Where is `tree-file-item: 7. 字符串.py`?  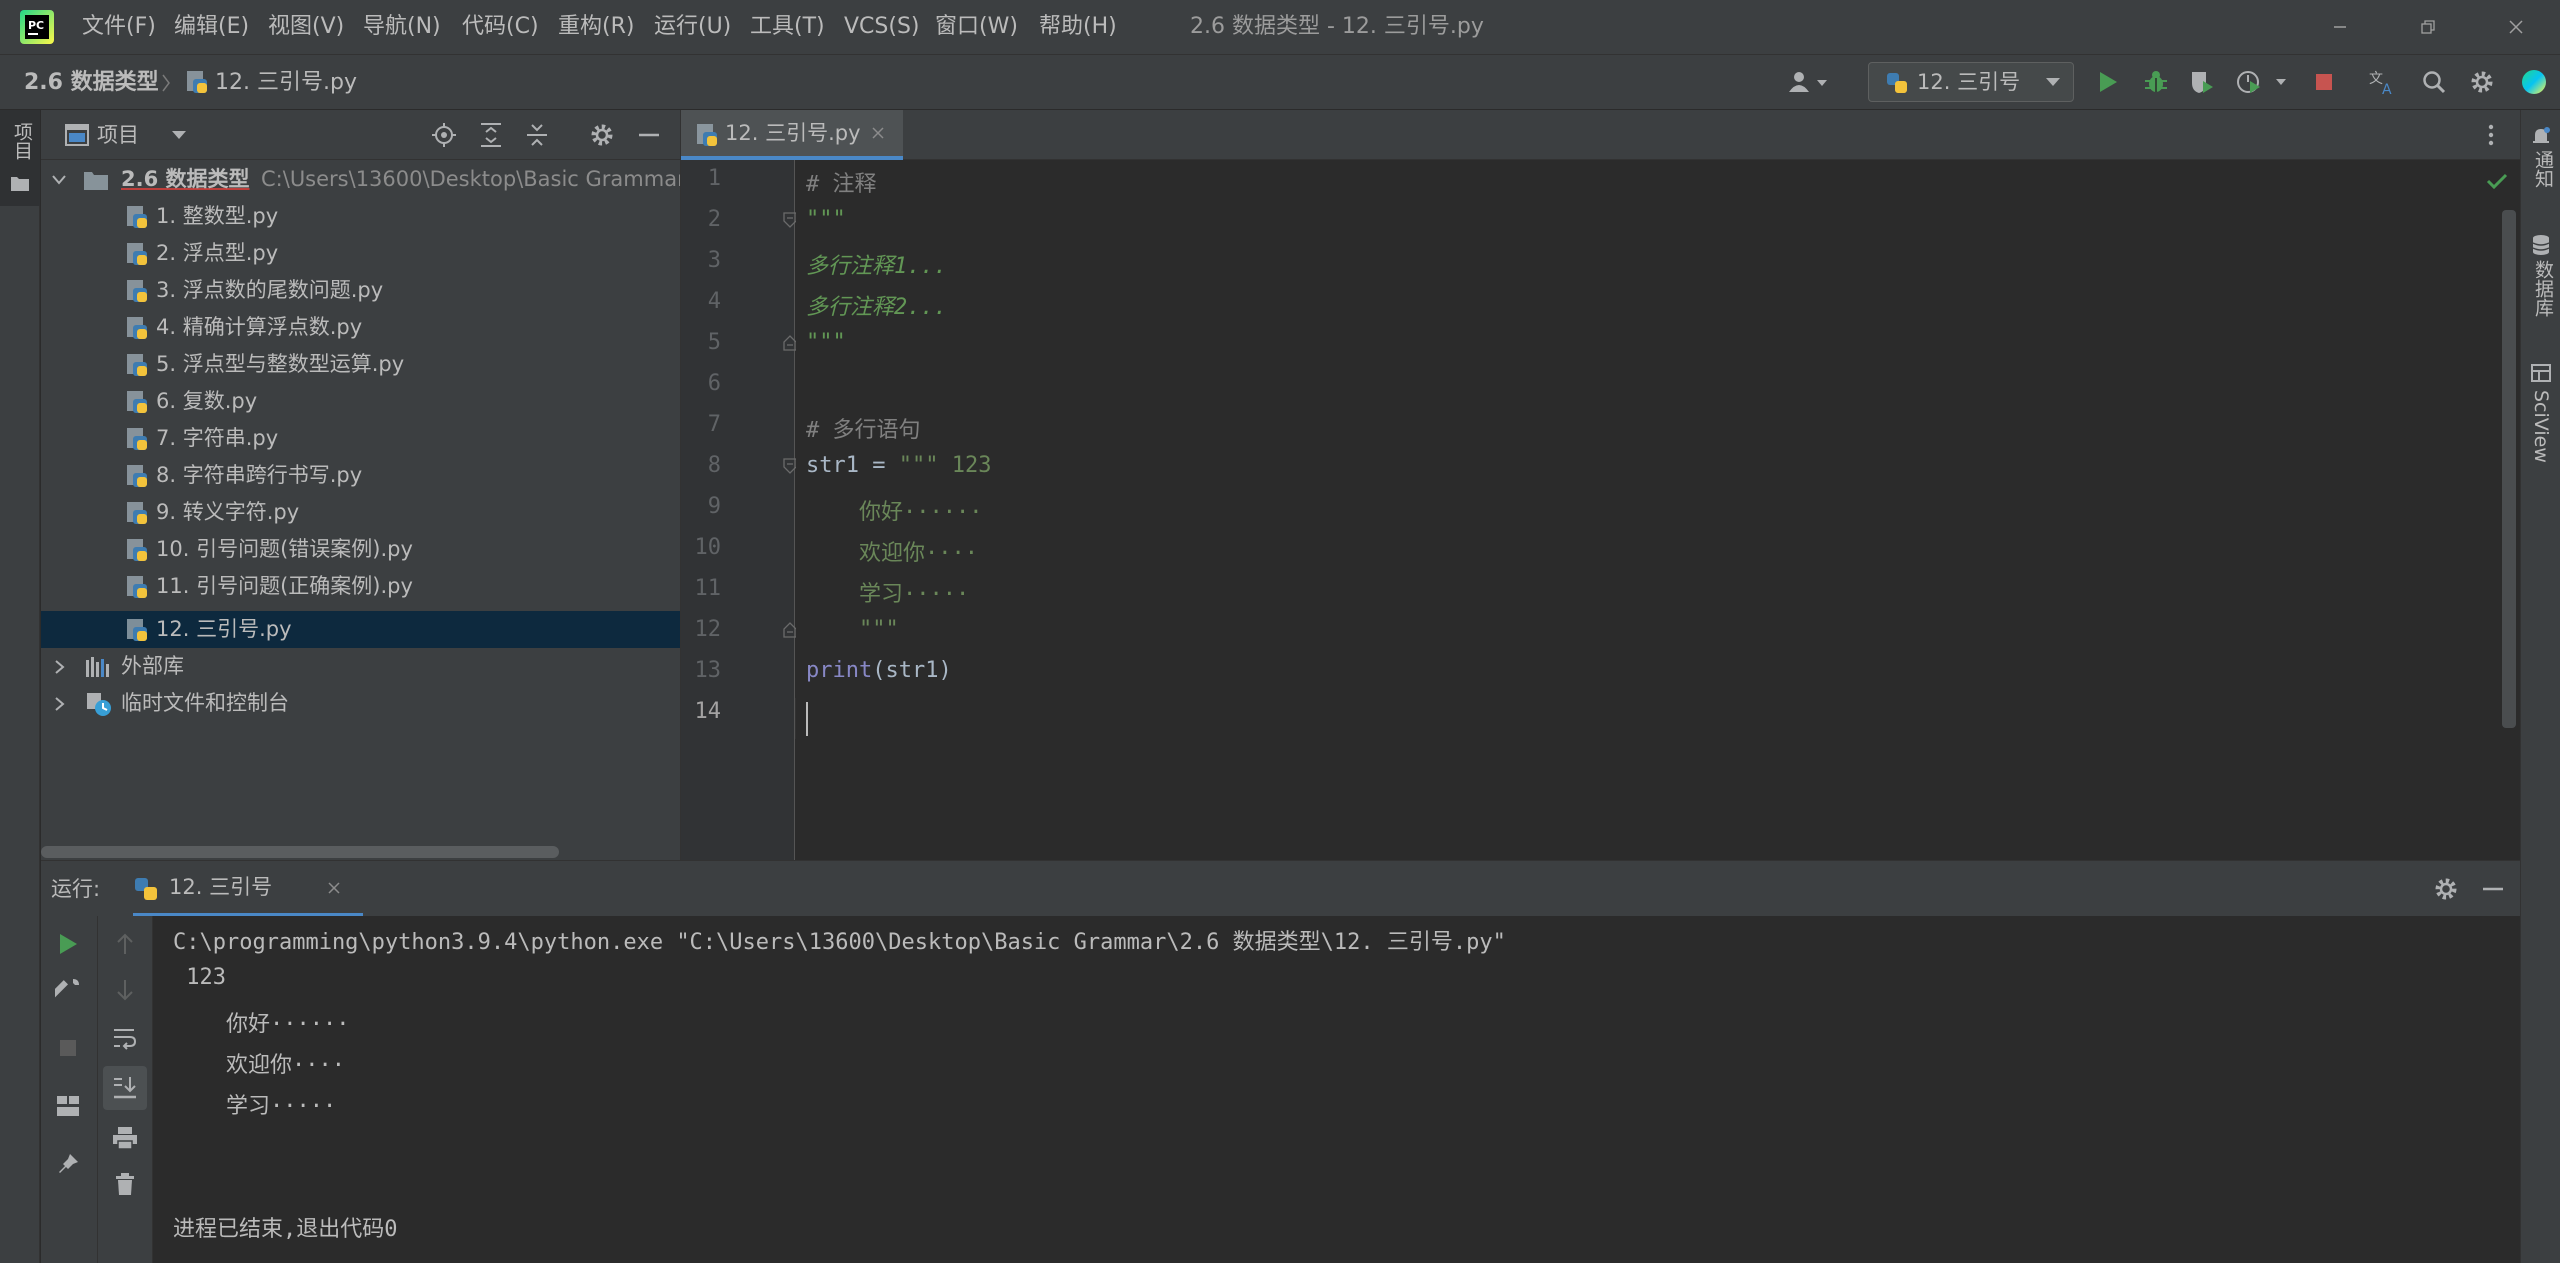
tree-file-item: 7. 字符串.py is located at coordinates (360, 438).